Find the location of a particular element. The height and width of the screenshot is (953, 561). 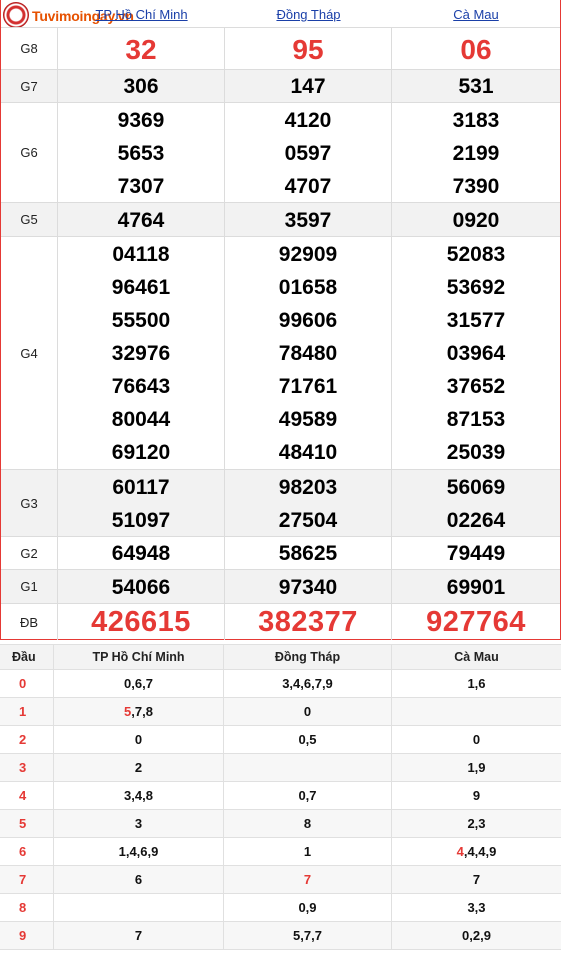

winning-number: 0597 is located at coordinates (308, 153).